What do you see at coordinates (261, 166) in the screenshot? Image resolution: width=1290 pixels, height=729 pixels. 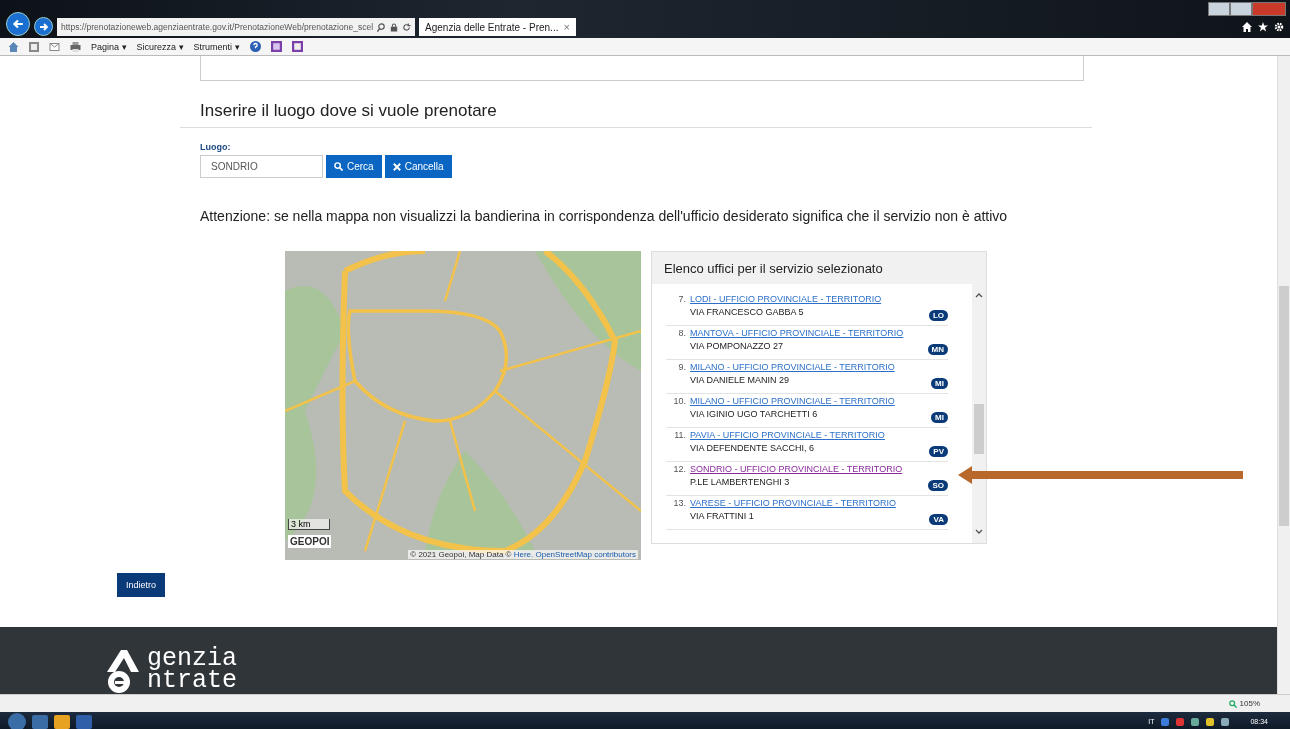 I see `place-input: SONDRIO` at bounding box center [261, 166].